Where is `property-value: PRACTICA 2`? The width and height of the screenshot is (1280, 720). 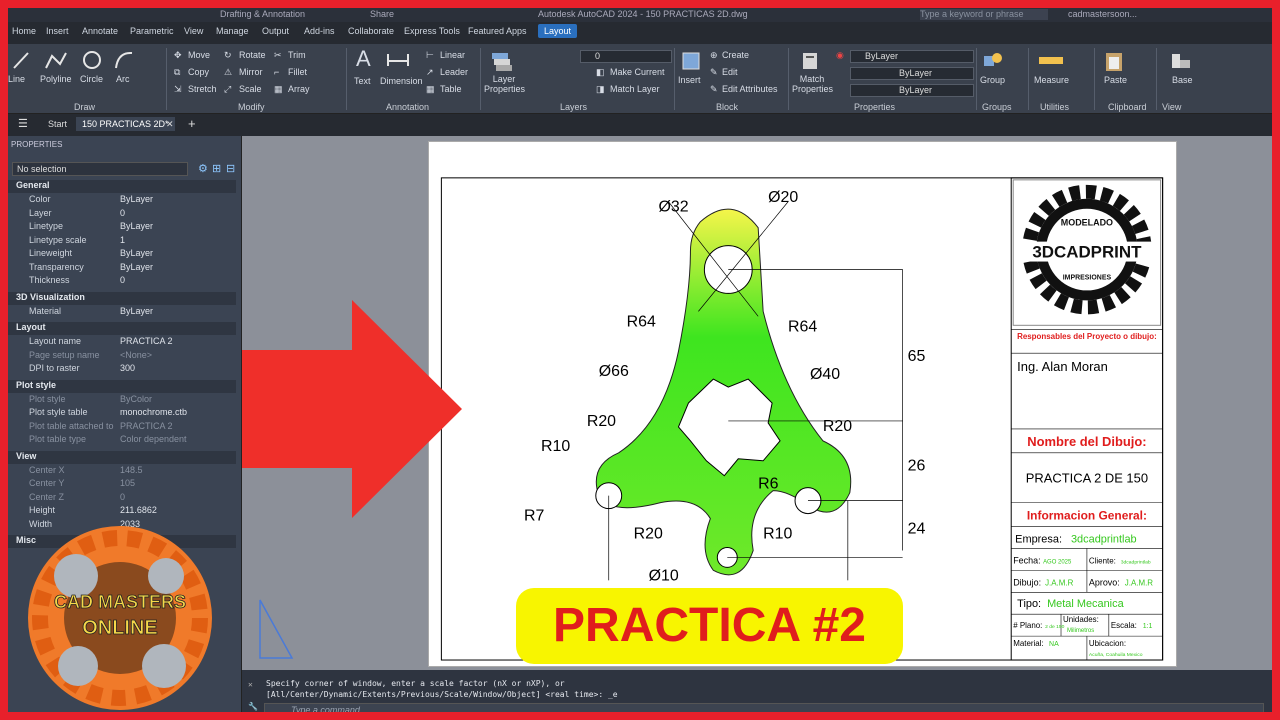
property-value: PRACTICA 2 is located at coordinates (146, 341).